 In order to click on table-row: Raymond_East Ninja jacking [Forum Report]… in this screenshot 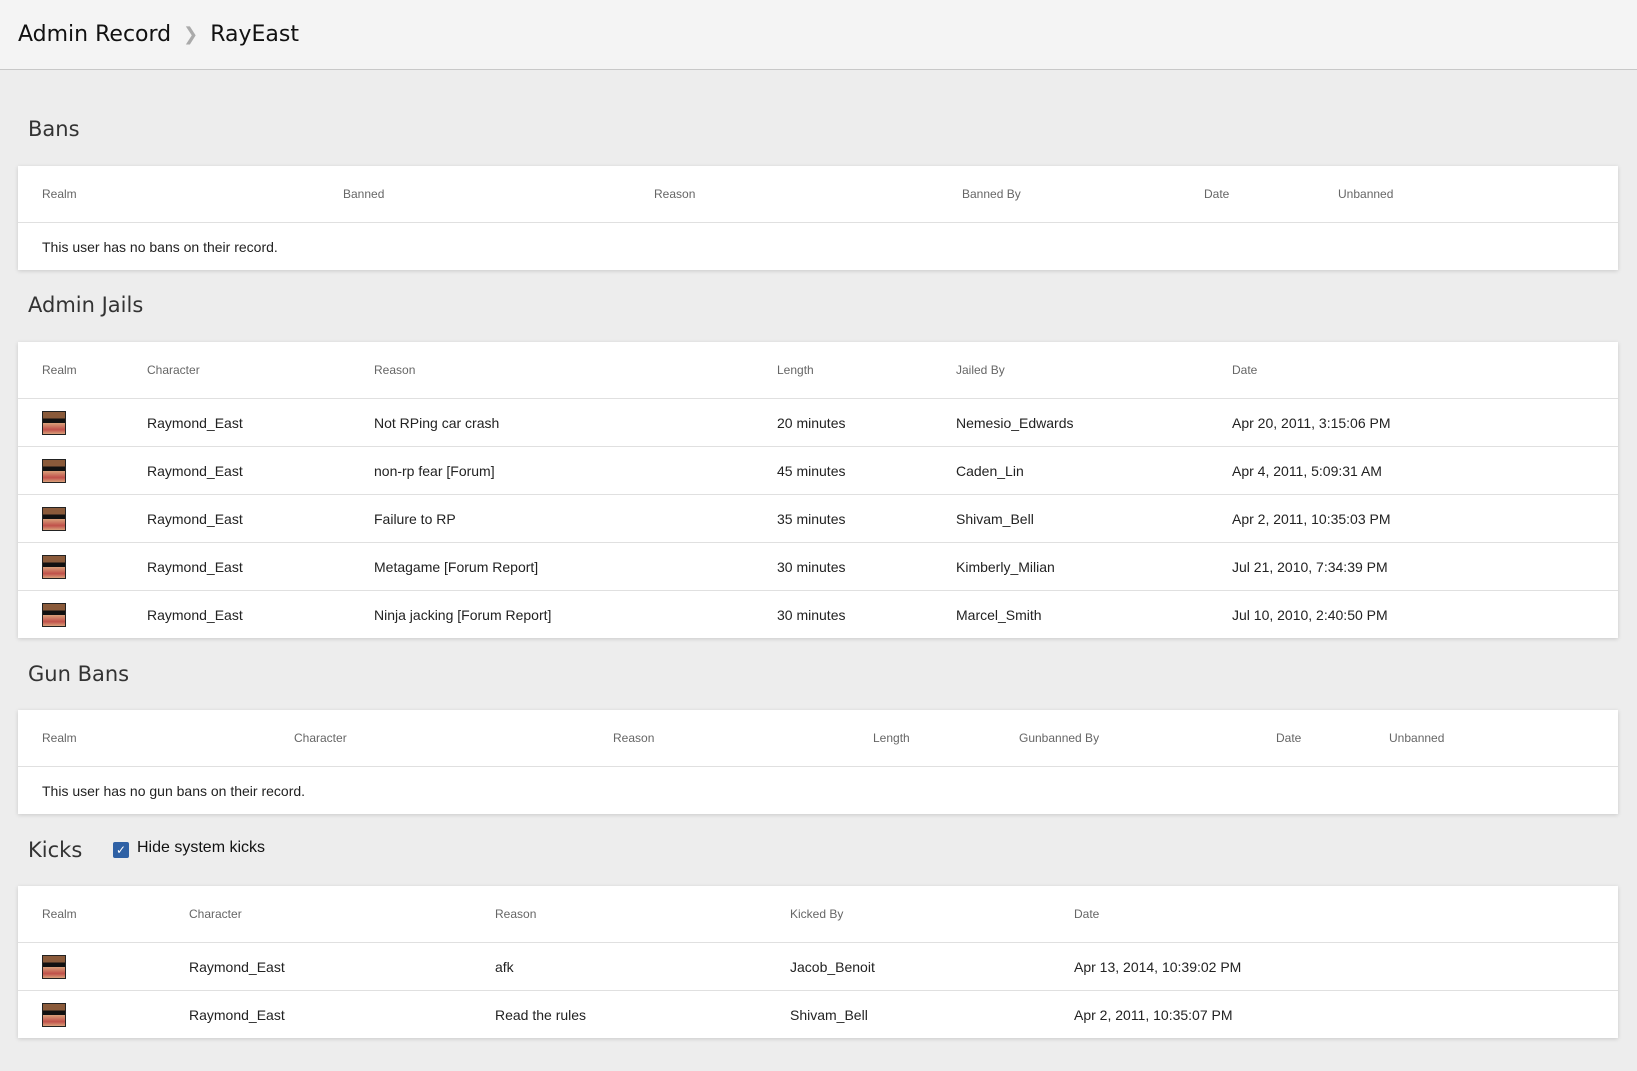, I will do `click(818, 614)`.